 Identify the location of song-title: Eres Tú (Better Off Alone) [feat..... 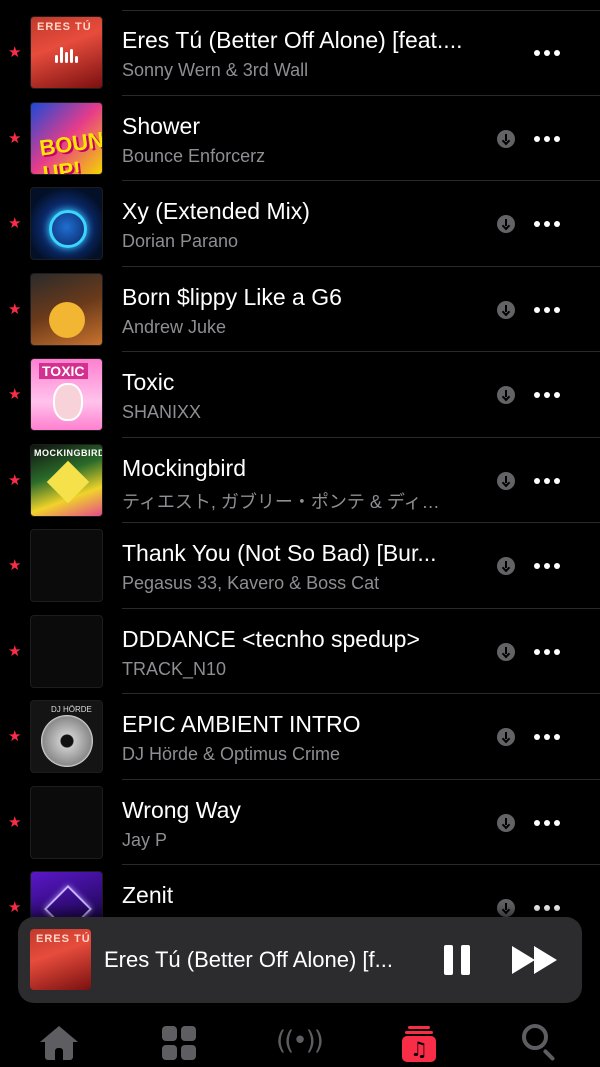
(292, 40).